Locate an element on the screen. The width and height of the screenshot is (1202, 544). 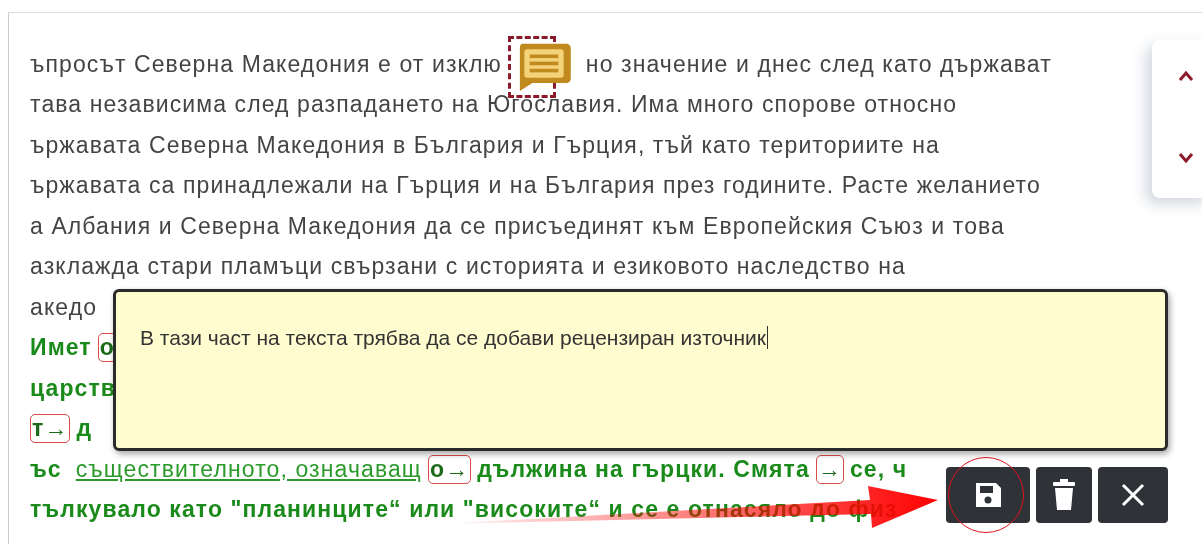
paragraph-text: но значение и днес след като държават is located at coordinates (818, 64).